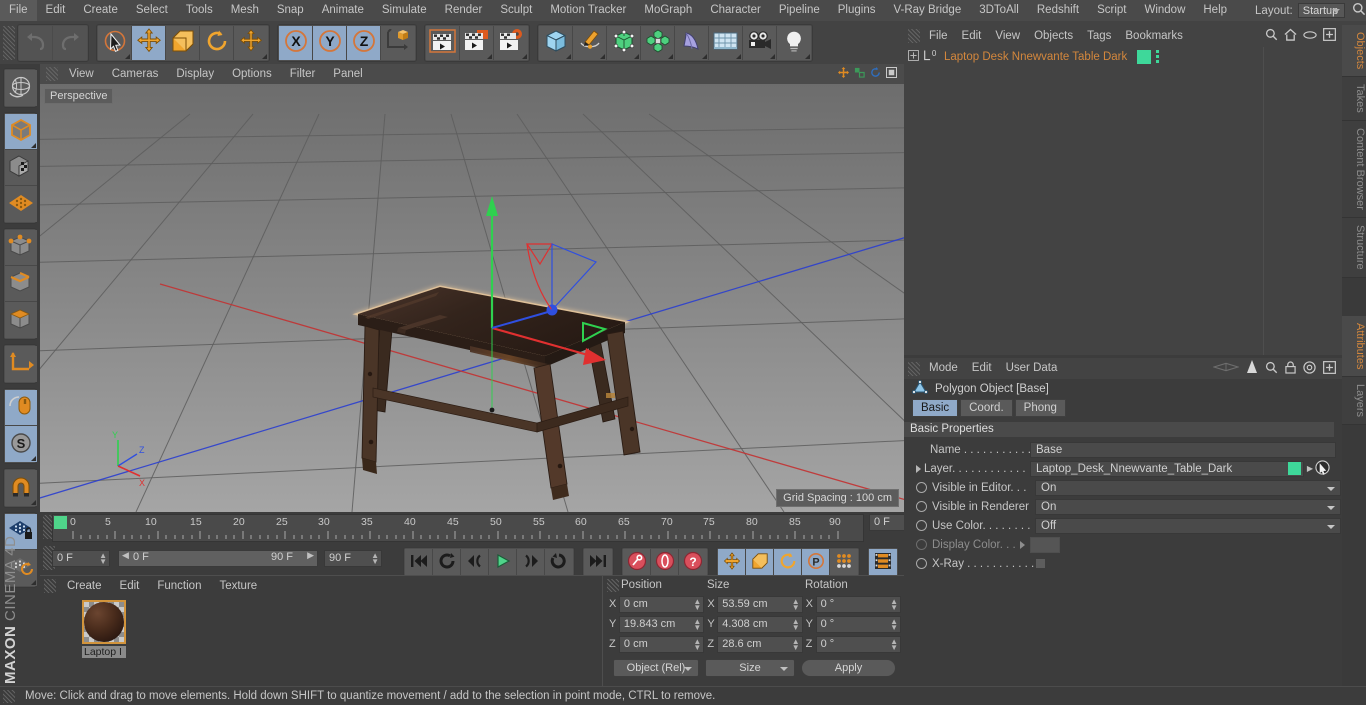  I want to click on add-spline-button, so click(590, 42).